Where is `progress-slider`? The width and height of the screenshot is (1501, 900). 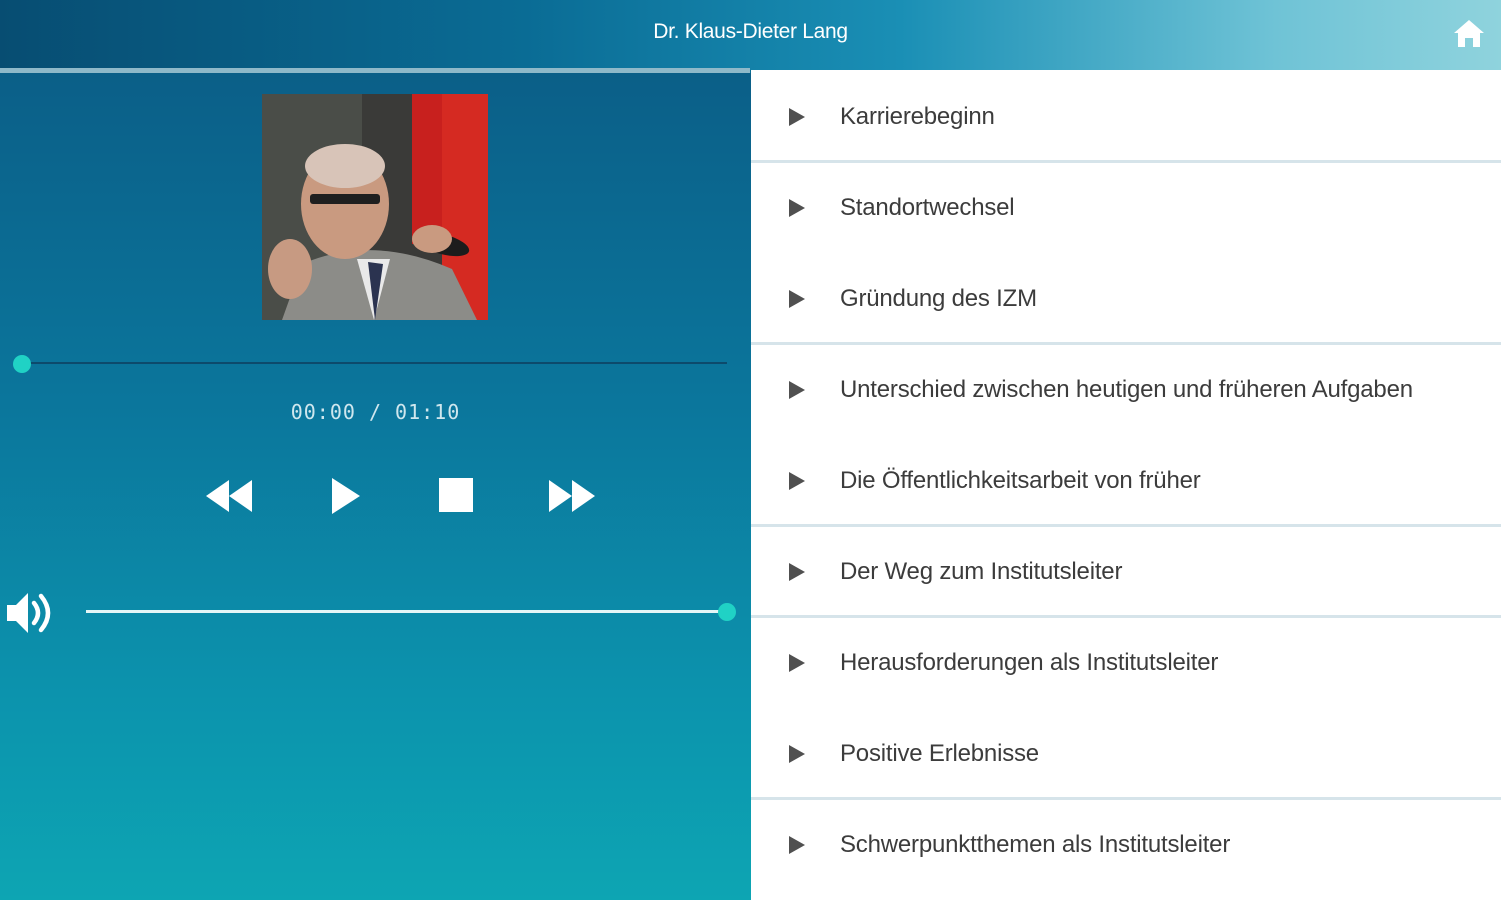
progress-slider is located at coordinates (374, 363).